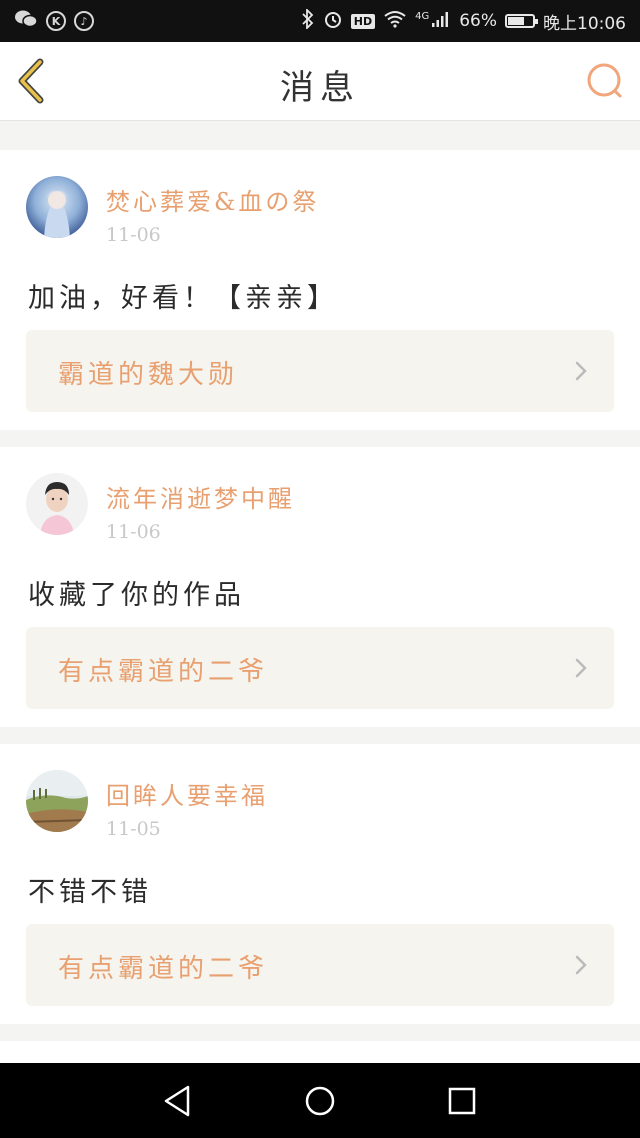 The height and width of the screenshot is (1138, 640). Describe the element at coordinates (516, 21) in the screenshot. I see `battery-level` at that location.